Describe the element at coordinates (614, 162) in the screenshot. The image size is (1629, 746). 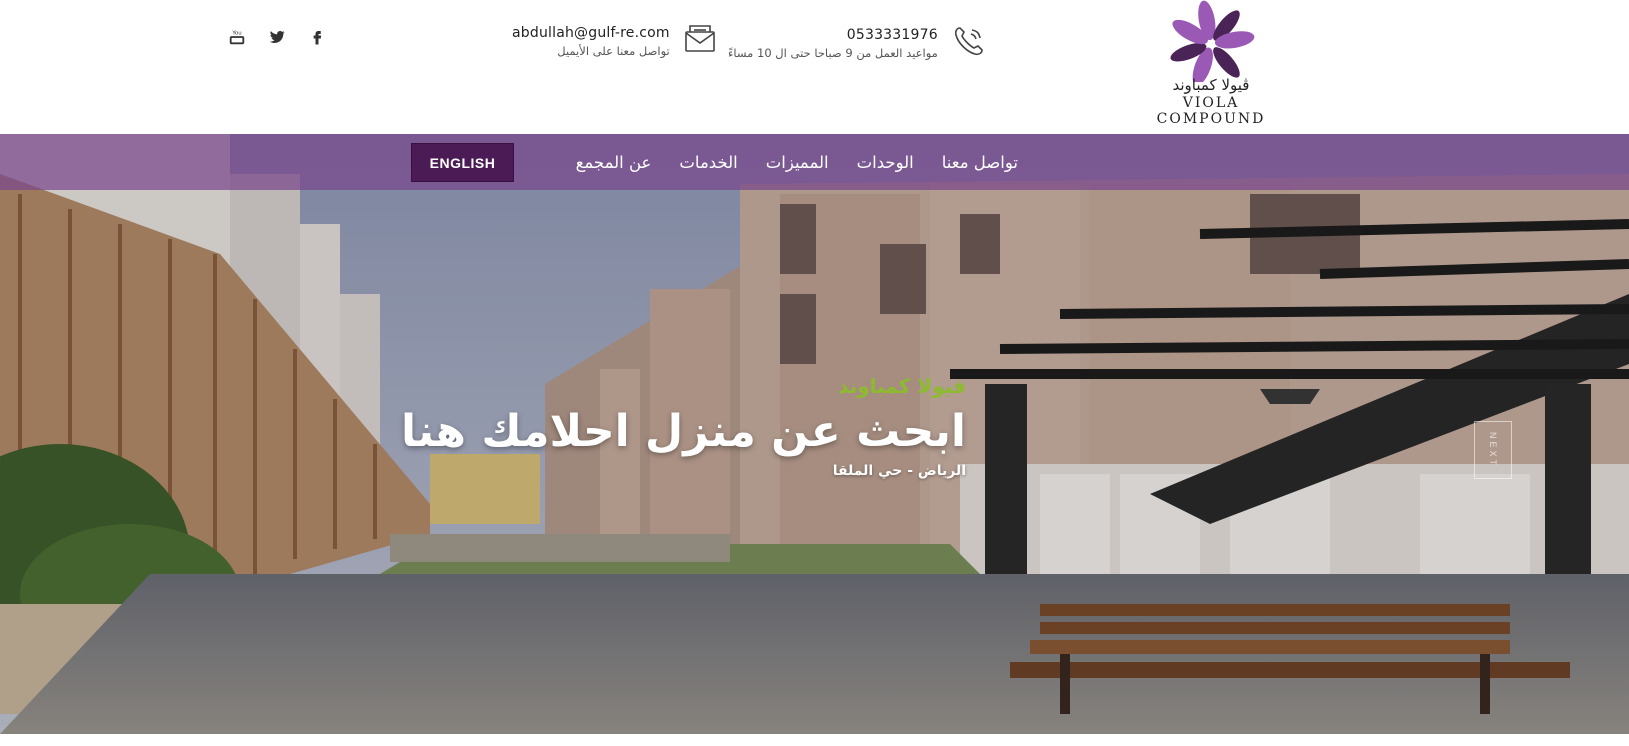
I see `nav-about: عن المجمع` at that location.